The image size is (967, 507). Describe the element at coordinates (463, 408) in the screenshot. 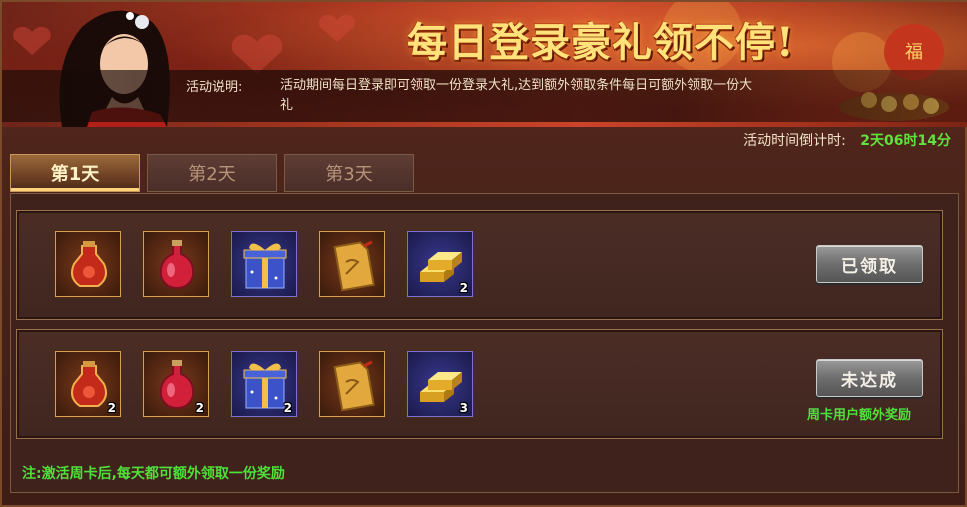

I see `item-count: 3` at that location.